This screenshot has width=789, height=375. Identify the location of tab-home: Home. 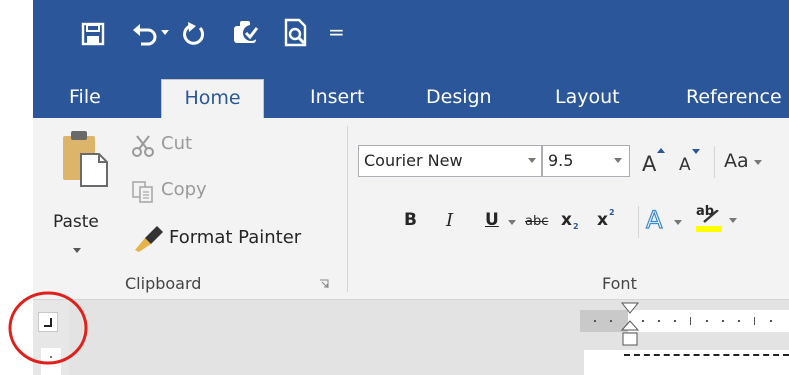
(212, 98).